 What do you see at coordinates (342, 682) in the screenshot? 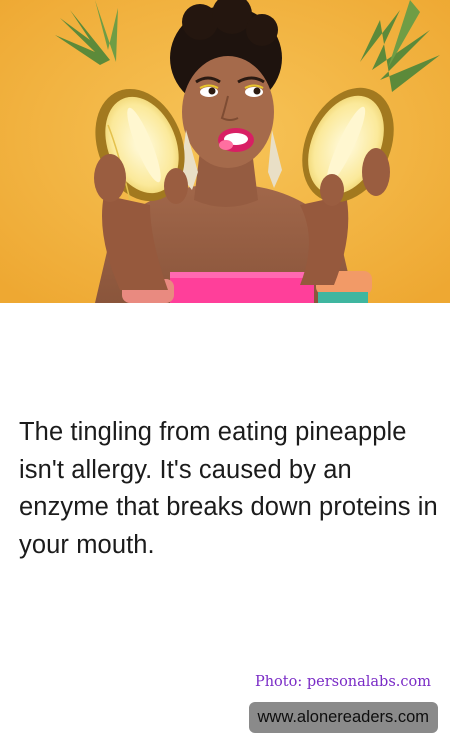
I see `photo-credit: Photo: personalabs.com` at bounding box center [342, 682].